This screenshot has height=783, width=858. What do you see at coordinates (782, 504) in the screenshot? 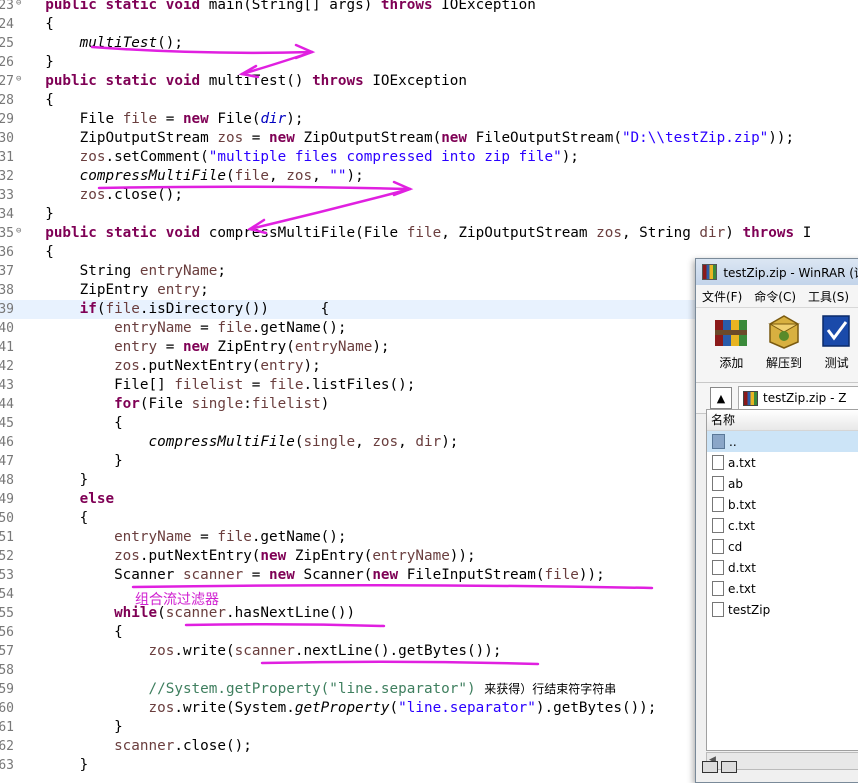
I see `file-row: b.txt` at bounding box center [782, 504].